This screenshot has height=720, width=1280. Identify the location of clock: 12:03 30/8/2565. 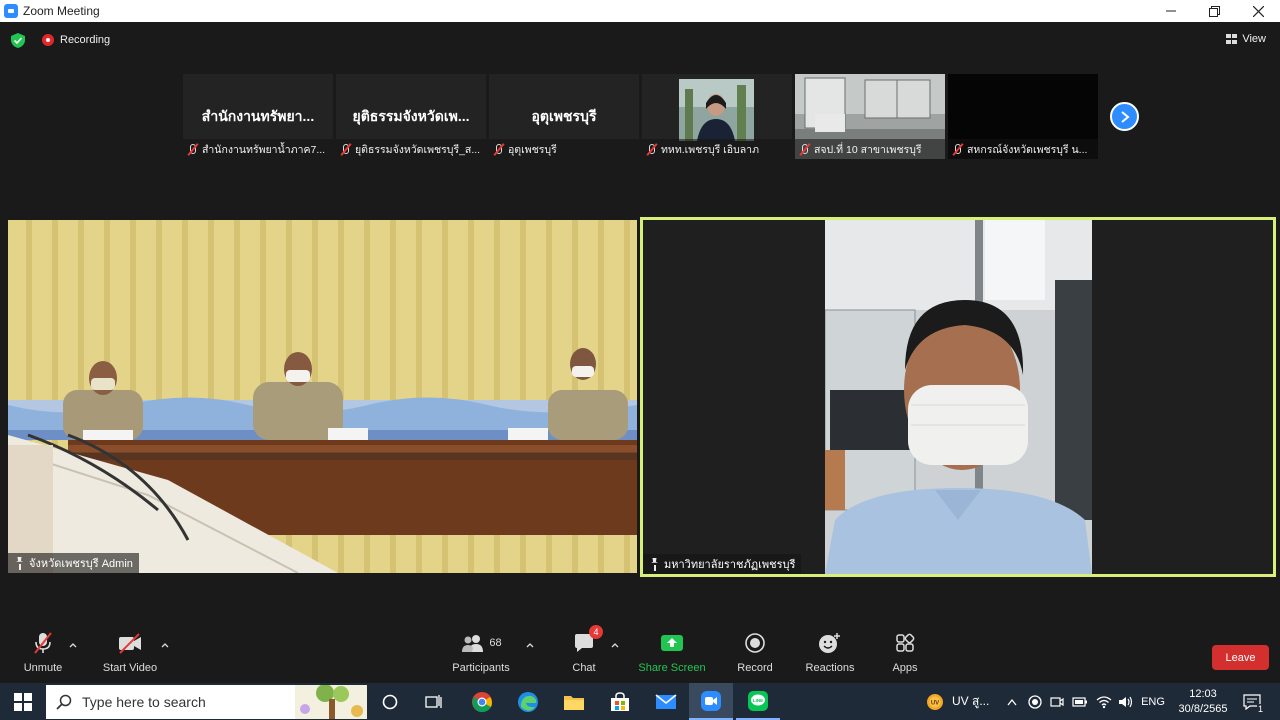
(1203, 701).